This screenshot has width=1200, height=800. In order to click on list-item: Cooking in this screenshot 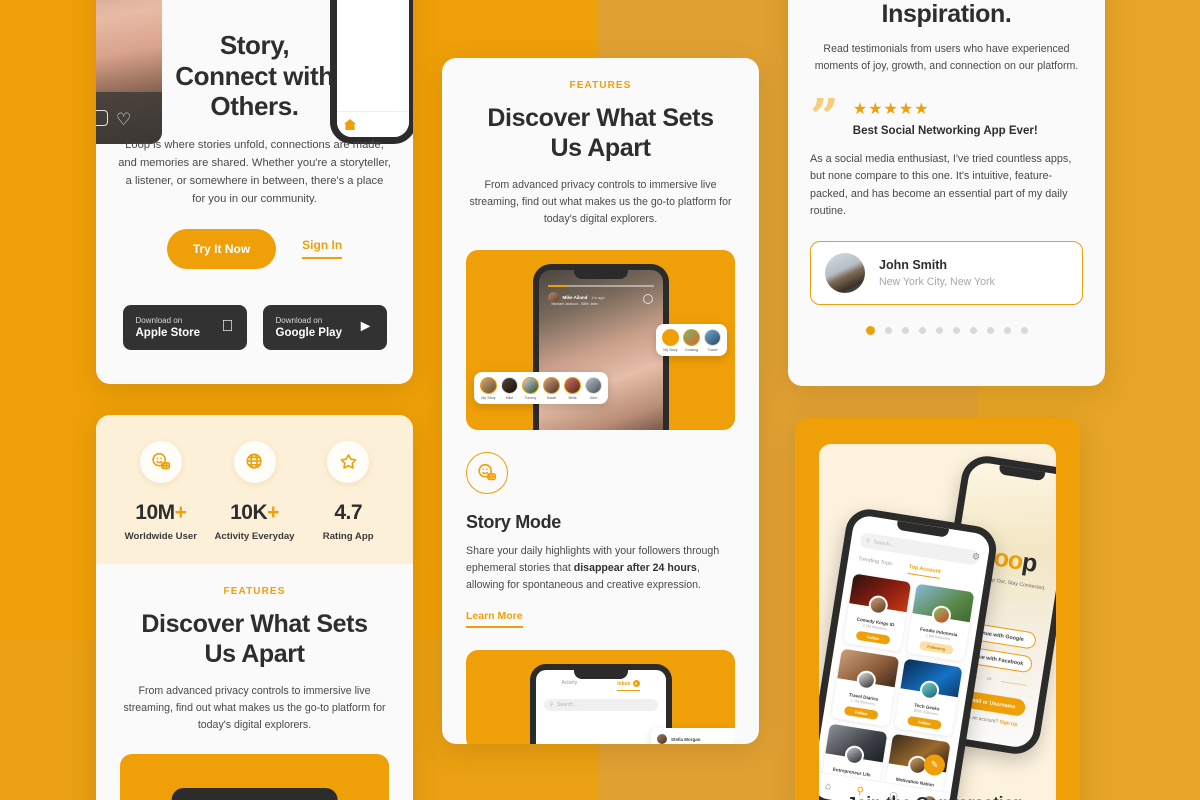, I will do `click(691, 340)`.